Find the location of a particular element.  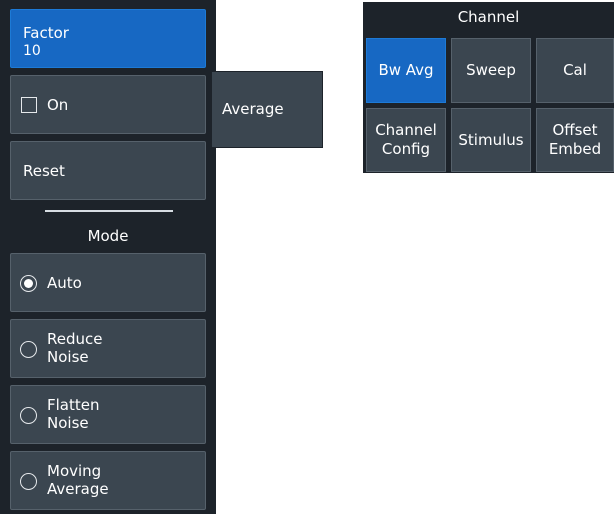

cal-label: Cal is located at coordinates (575, 70).